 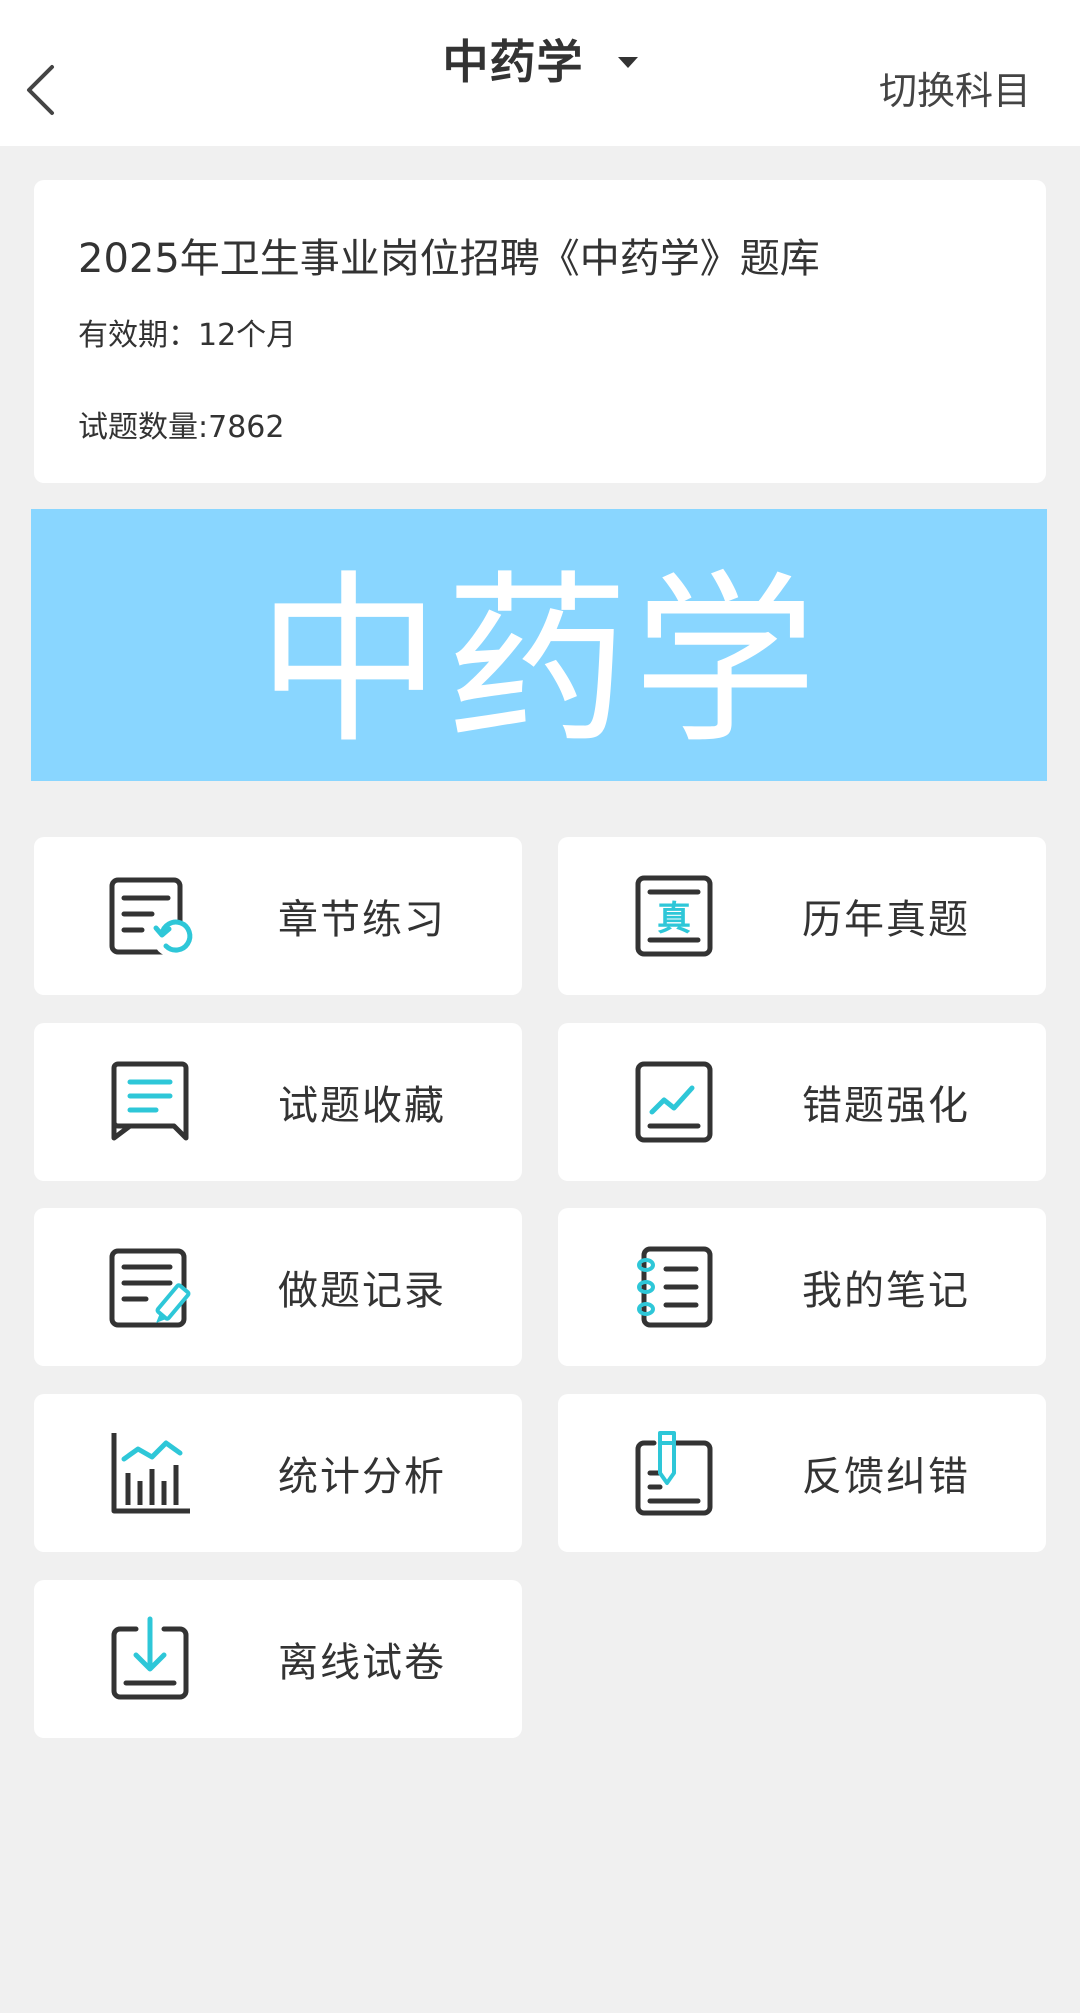 I want to click on subject-selector: 中药学, so click(x=540, y=63).